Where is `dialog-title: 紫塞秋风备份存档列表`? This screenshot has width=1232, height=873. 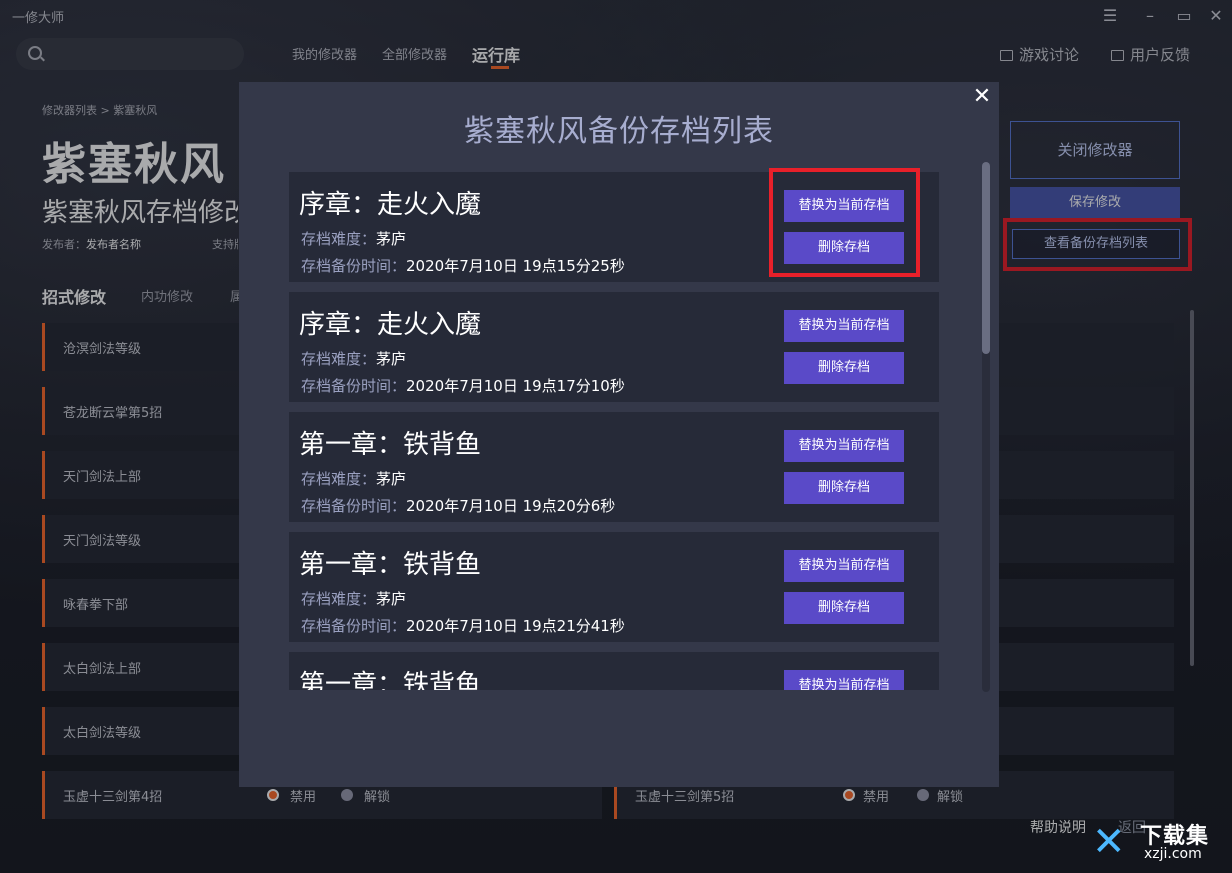 dialog-title: 紫塞秋风备份存档列表 is located at coordinates (619, 131).